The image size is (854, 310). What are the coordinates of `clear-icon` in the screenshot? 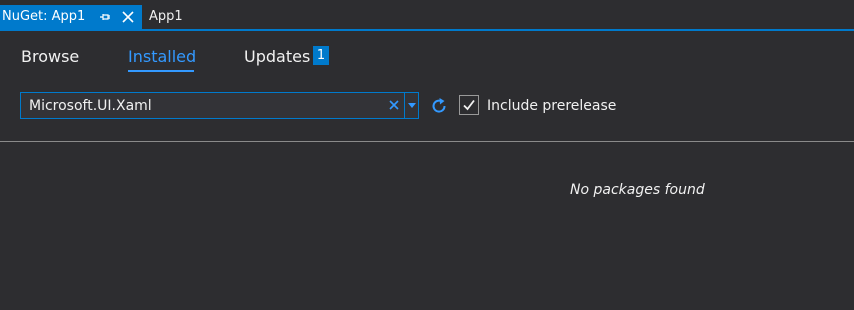 It's located at (394, 105).